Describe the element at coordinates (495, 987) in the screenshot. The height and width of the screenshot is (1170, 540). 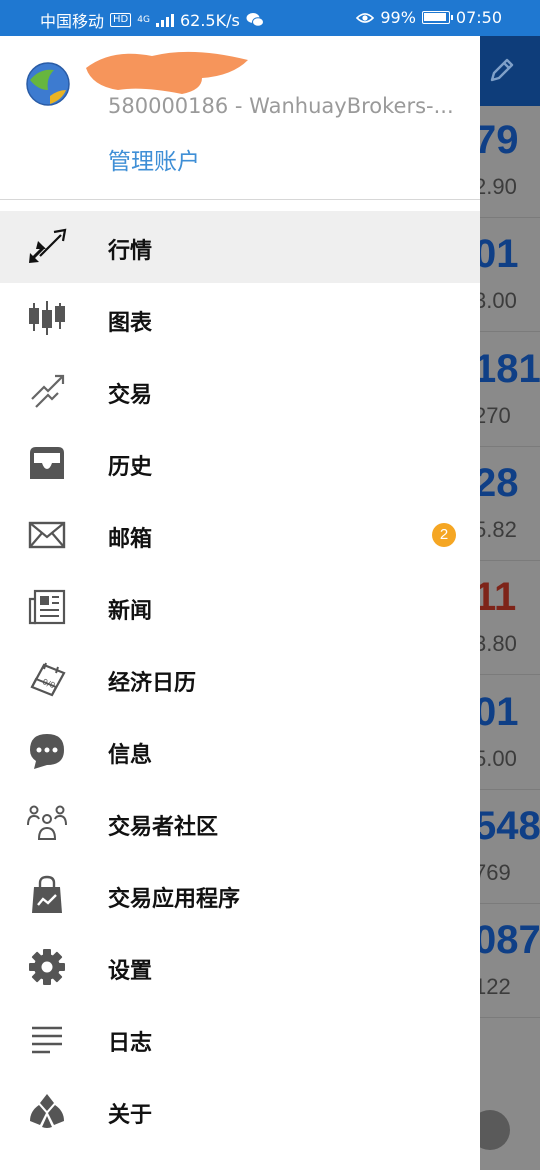
I see `background-quote-secondary: 122` at that location.